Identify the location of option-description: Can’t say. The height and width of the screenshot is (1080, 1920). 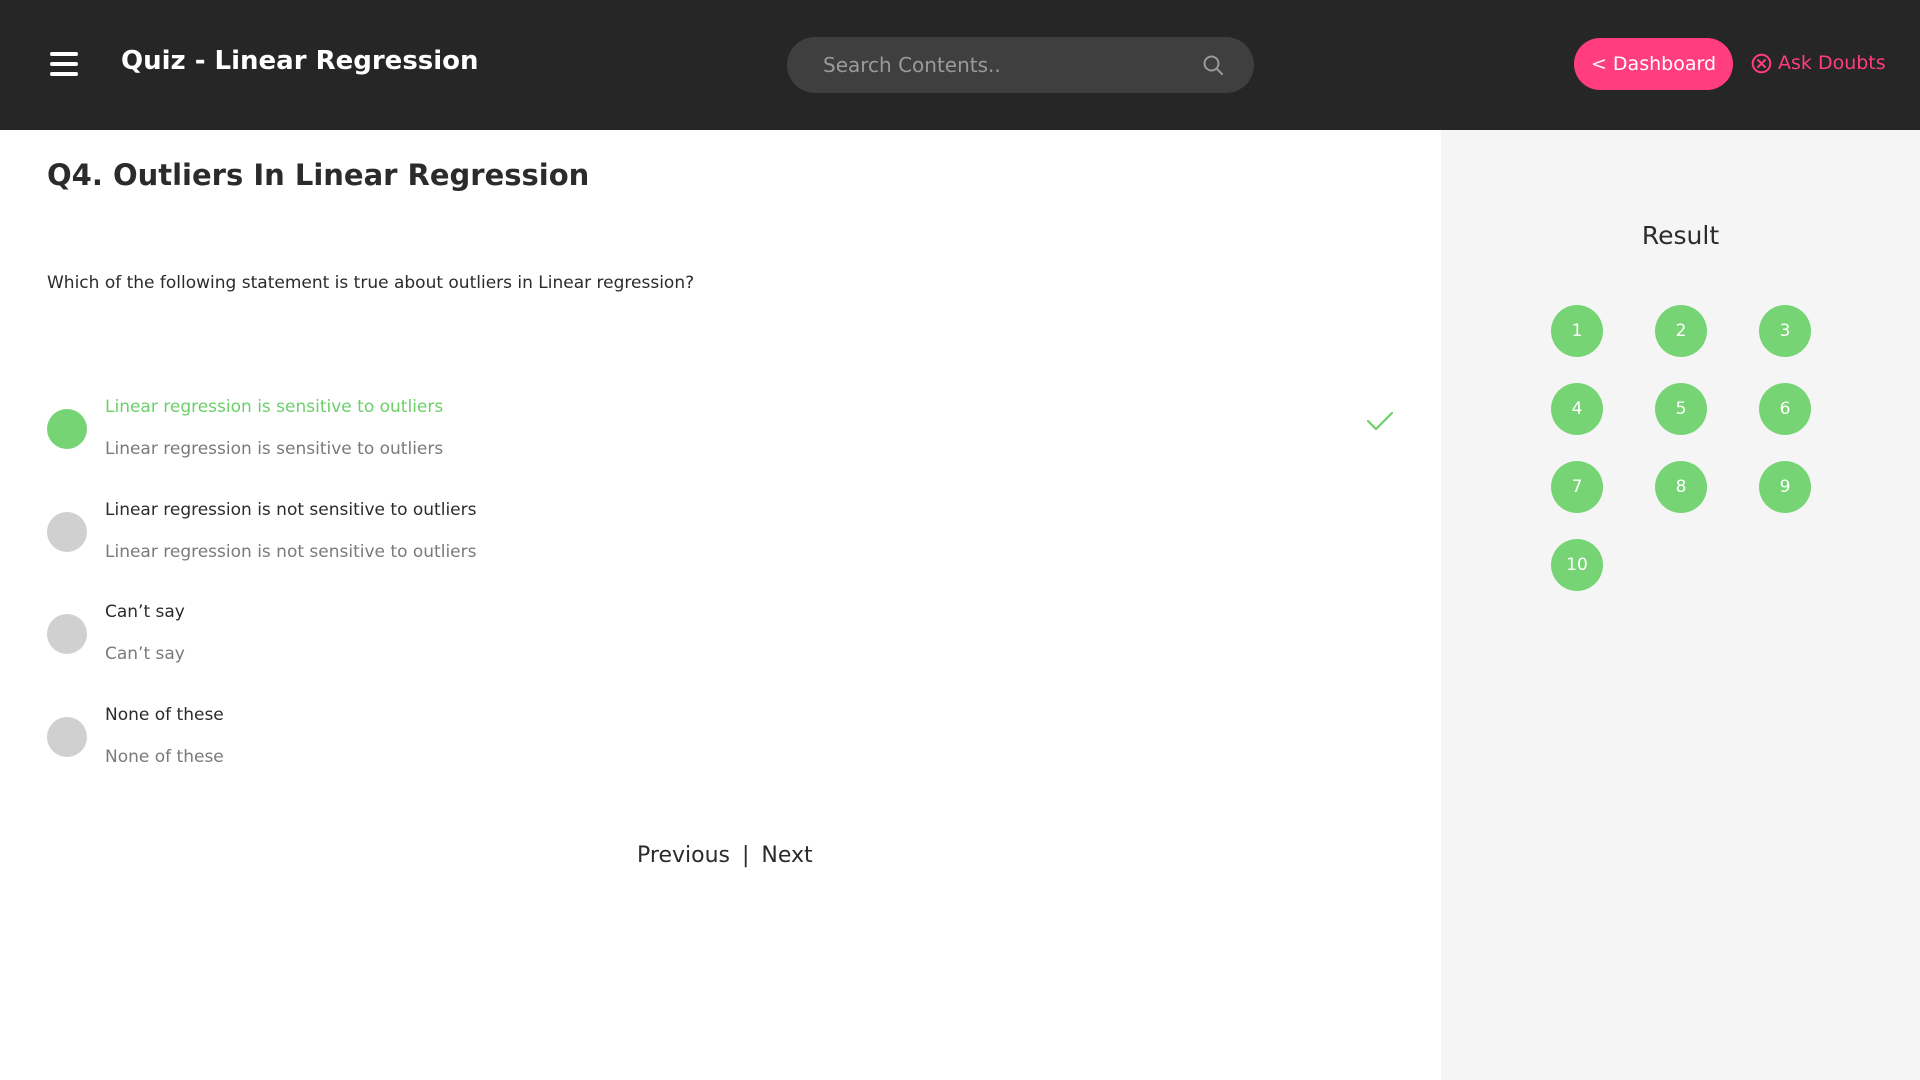
(145, 654).